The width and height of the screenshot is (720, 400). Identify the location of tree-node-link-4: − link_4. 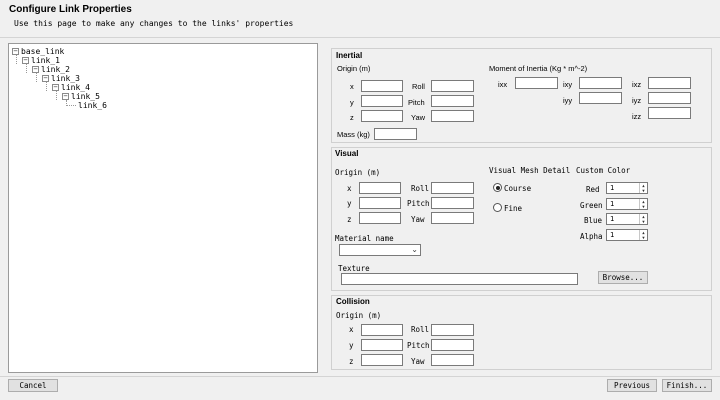
(71, 87).